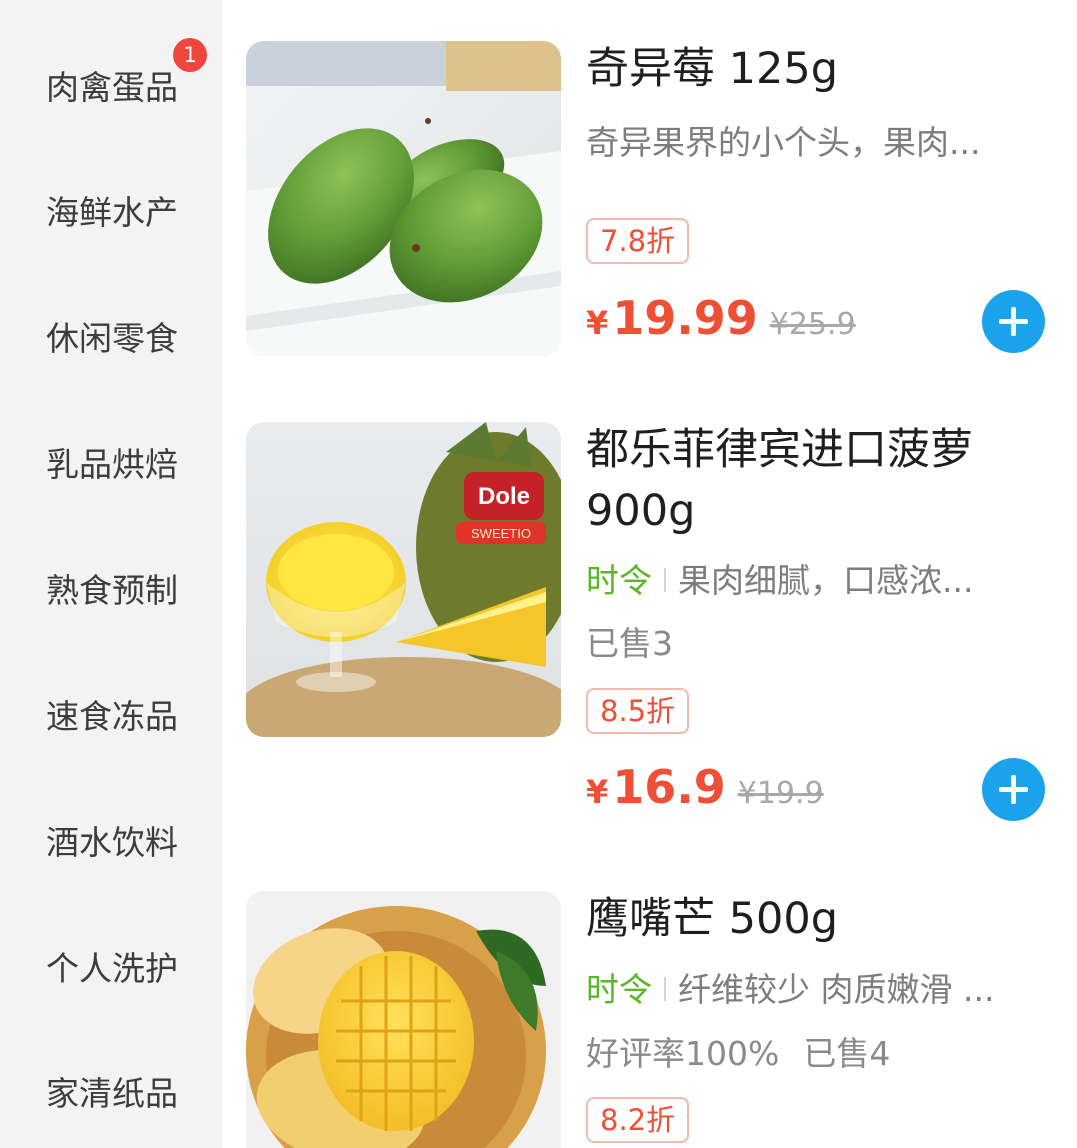  I want to click on kiwi-berry-photo, so click(403, 198).